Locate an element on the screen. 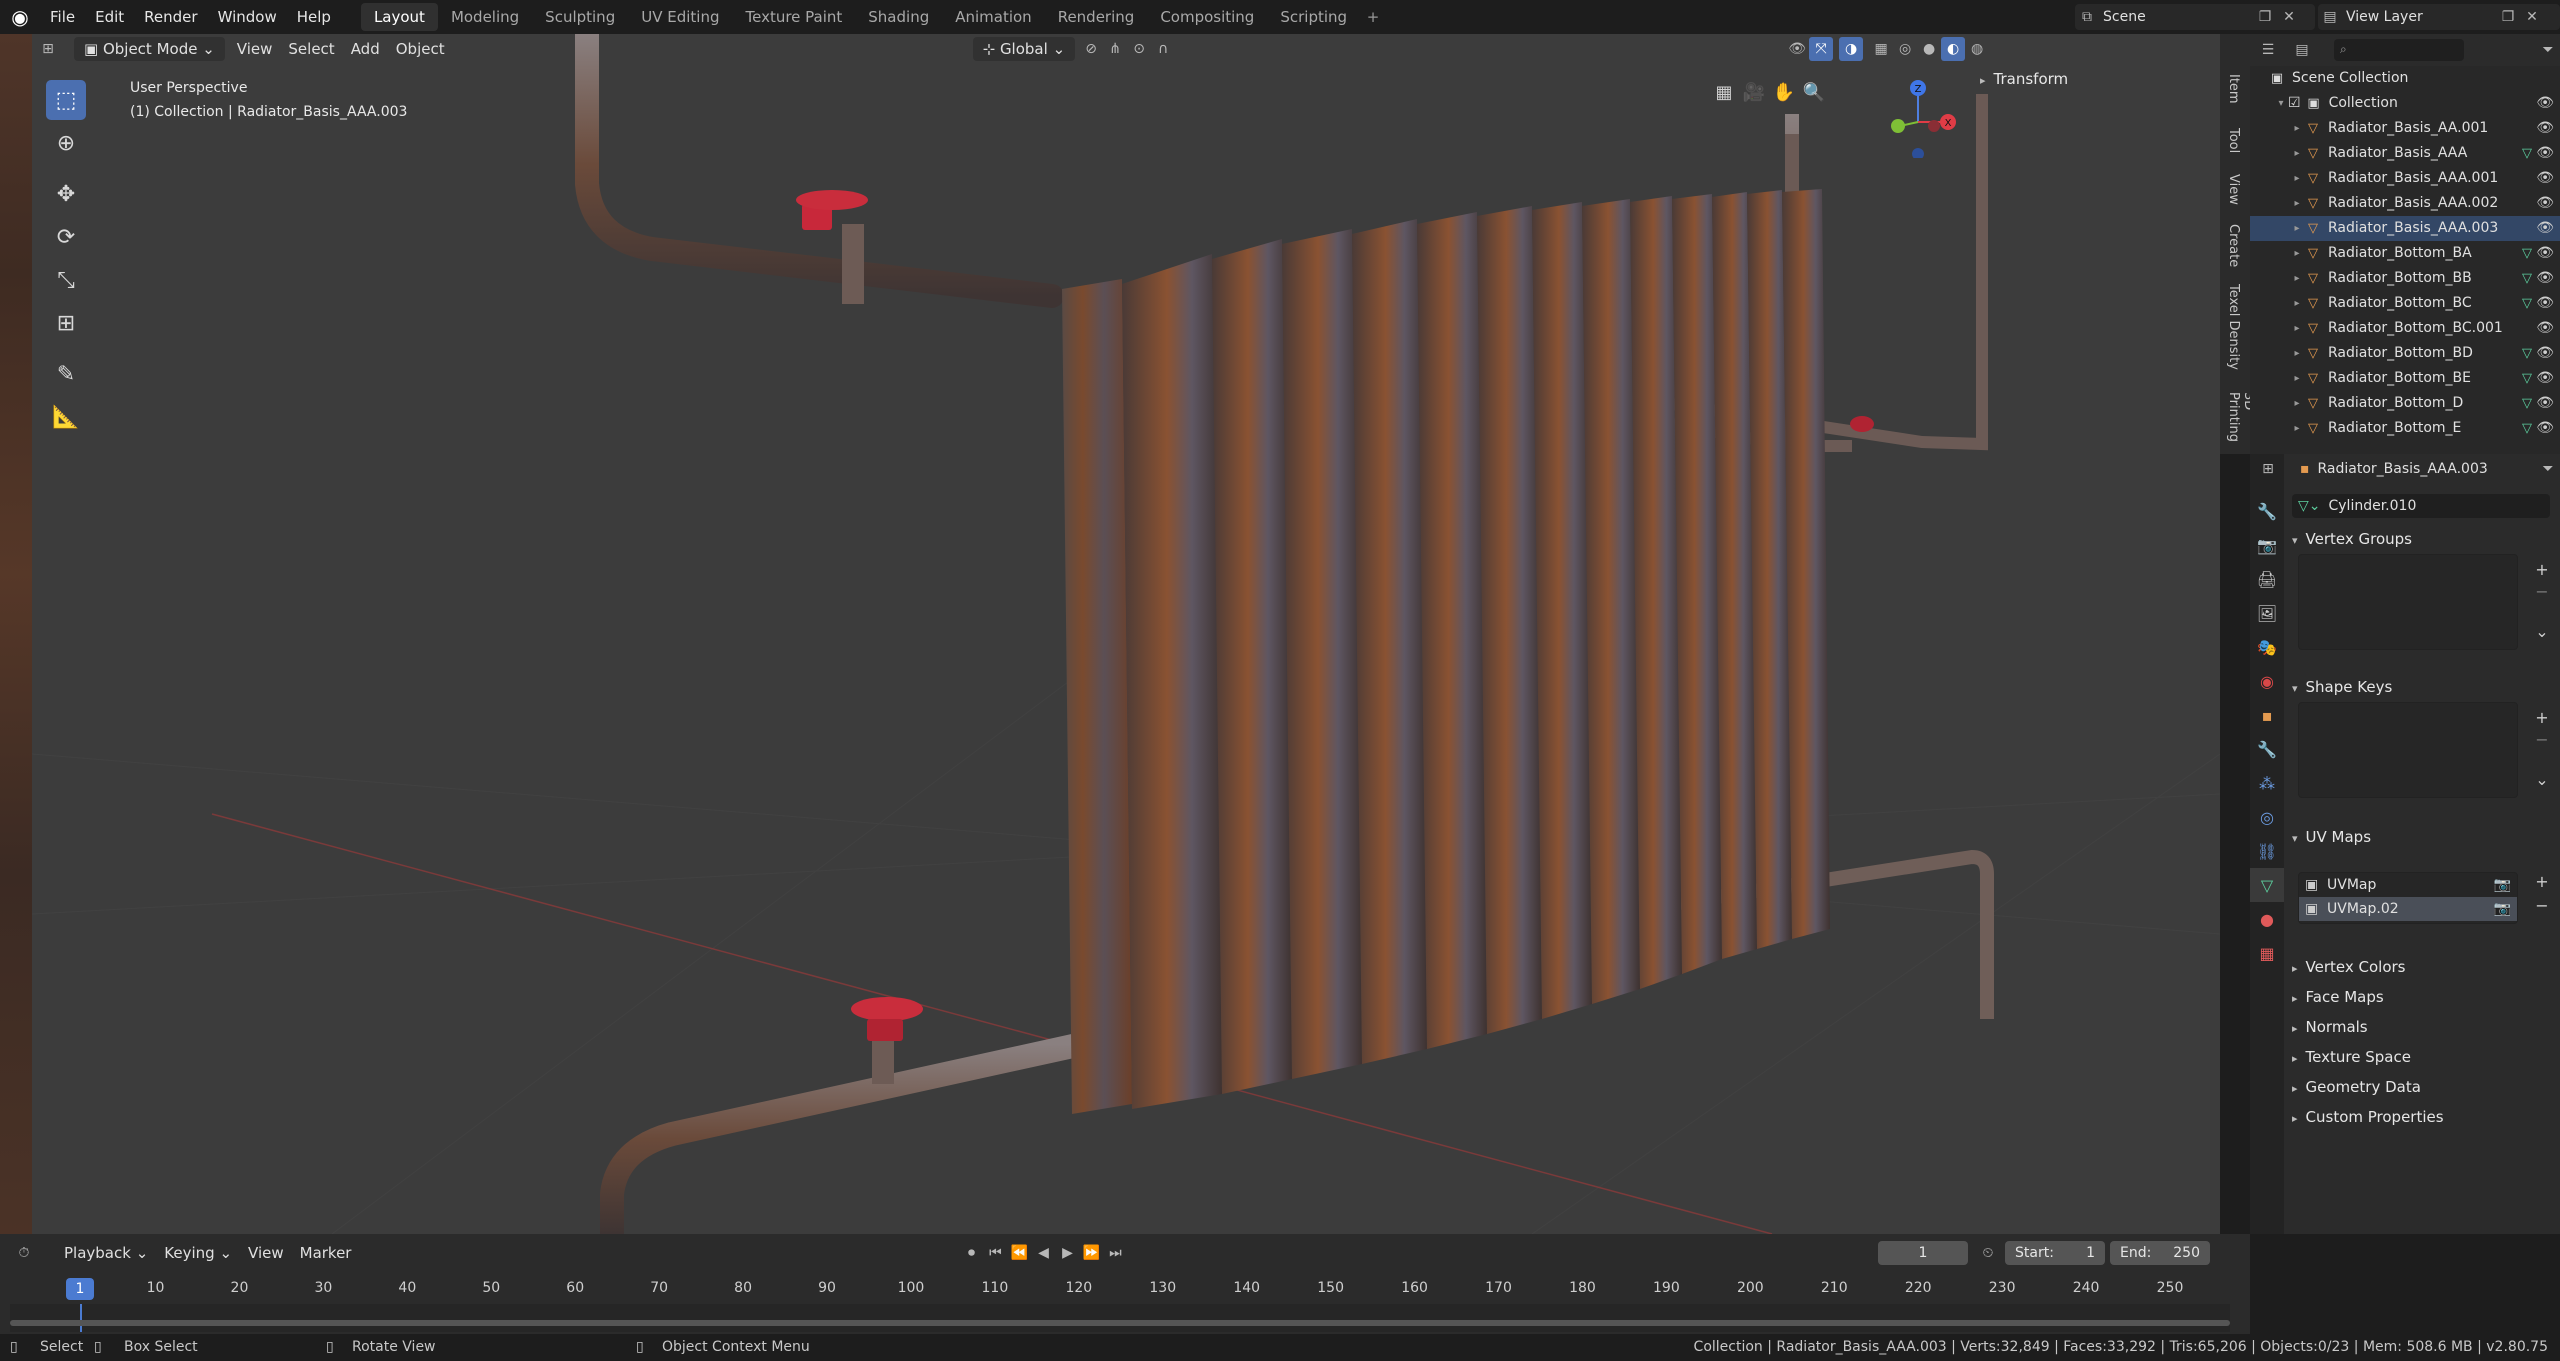 The image size is (2560, 1361). pin-icon: ⏷ is located at coordinates (2548, 469).